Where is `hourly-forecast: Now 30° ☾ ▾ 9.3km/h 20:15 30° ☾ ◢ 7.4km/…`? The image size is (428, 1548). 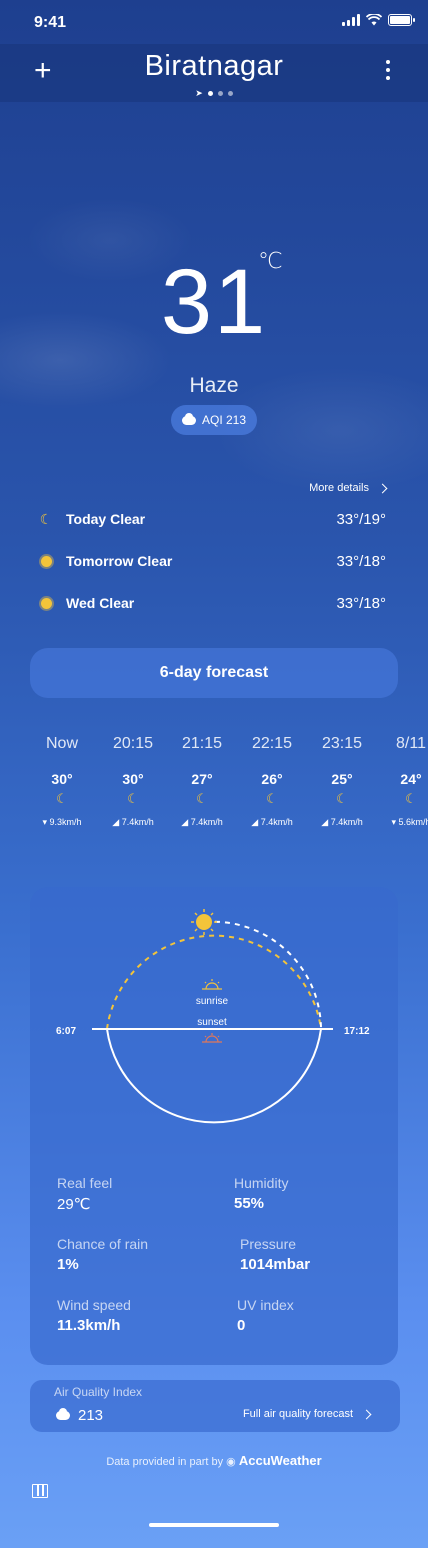
hourly-forecast: Now 30° ☾ ▾ 9.3km/h 20:15 30° ☾ ◢ 7.4km/… is located at coordinates (214, 790).